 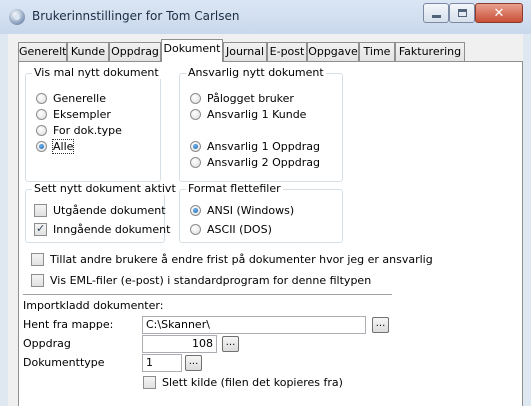 What do you see at coordinates (252, 382) in the screenshot?
I see `checkbox-label: Slett kilde (filen det kopieres fra)` at bounding box center [252, 382].